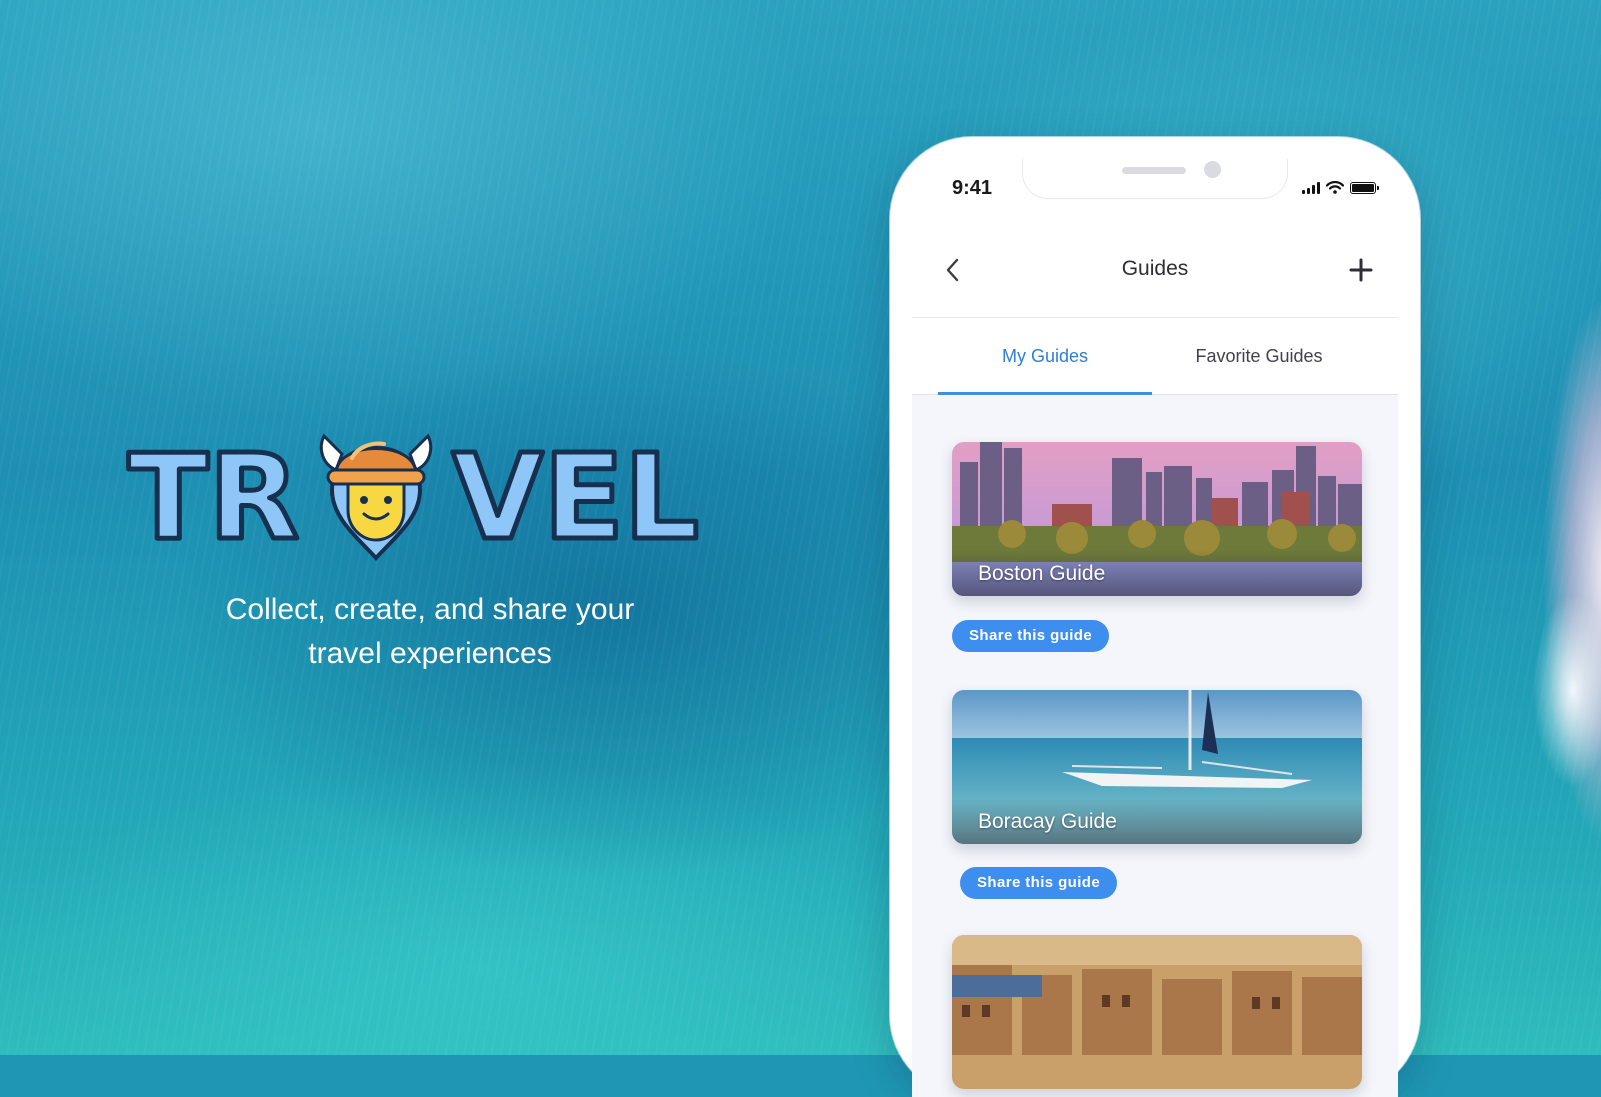  Describe the element at coordinates (1039, 883) in the screenshot. I see `share-guide-button-boracay: Share this guide` at that location.